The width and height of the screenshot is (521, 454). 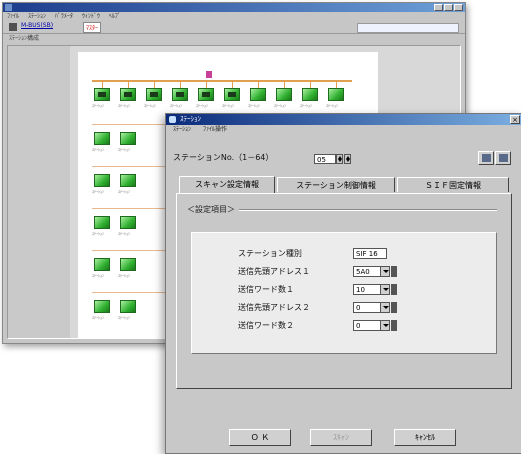 I want to click on dialog-menu-station: ｽﾃｰｼｮﾝ, so click(x=182, y=129).